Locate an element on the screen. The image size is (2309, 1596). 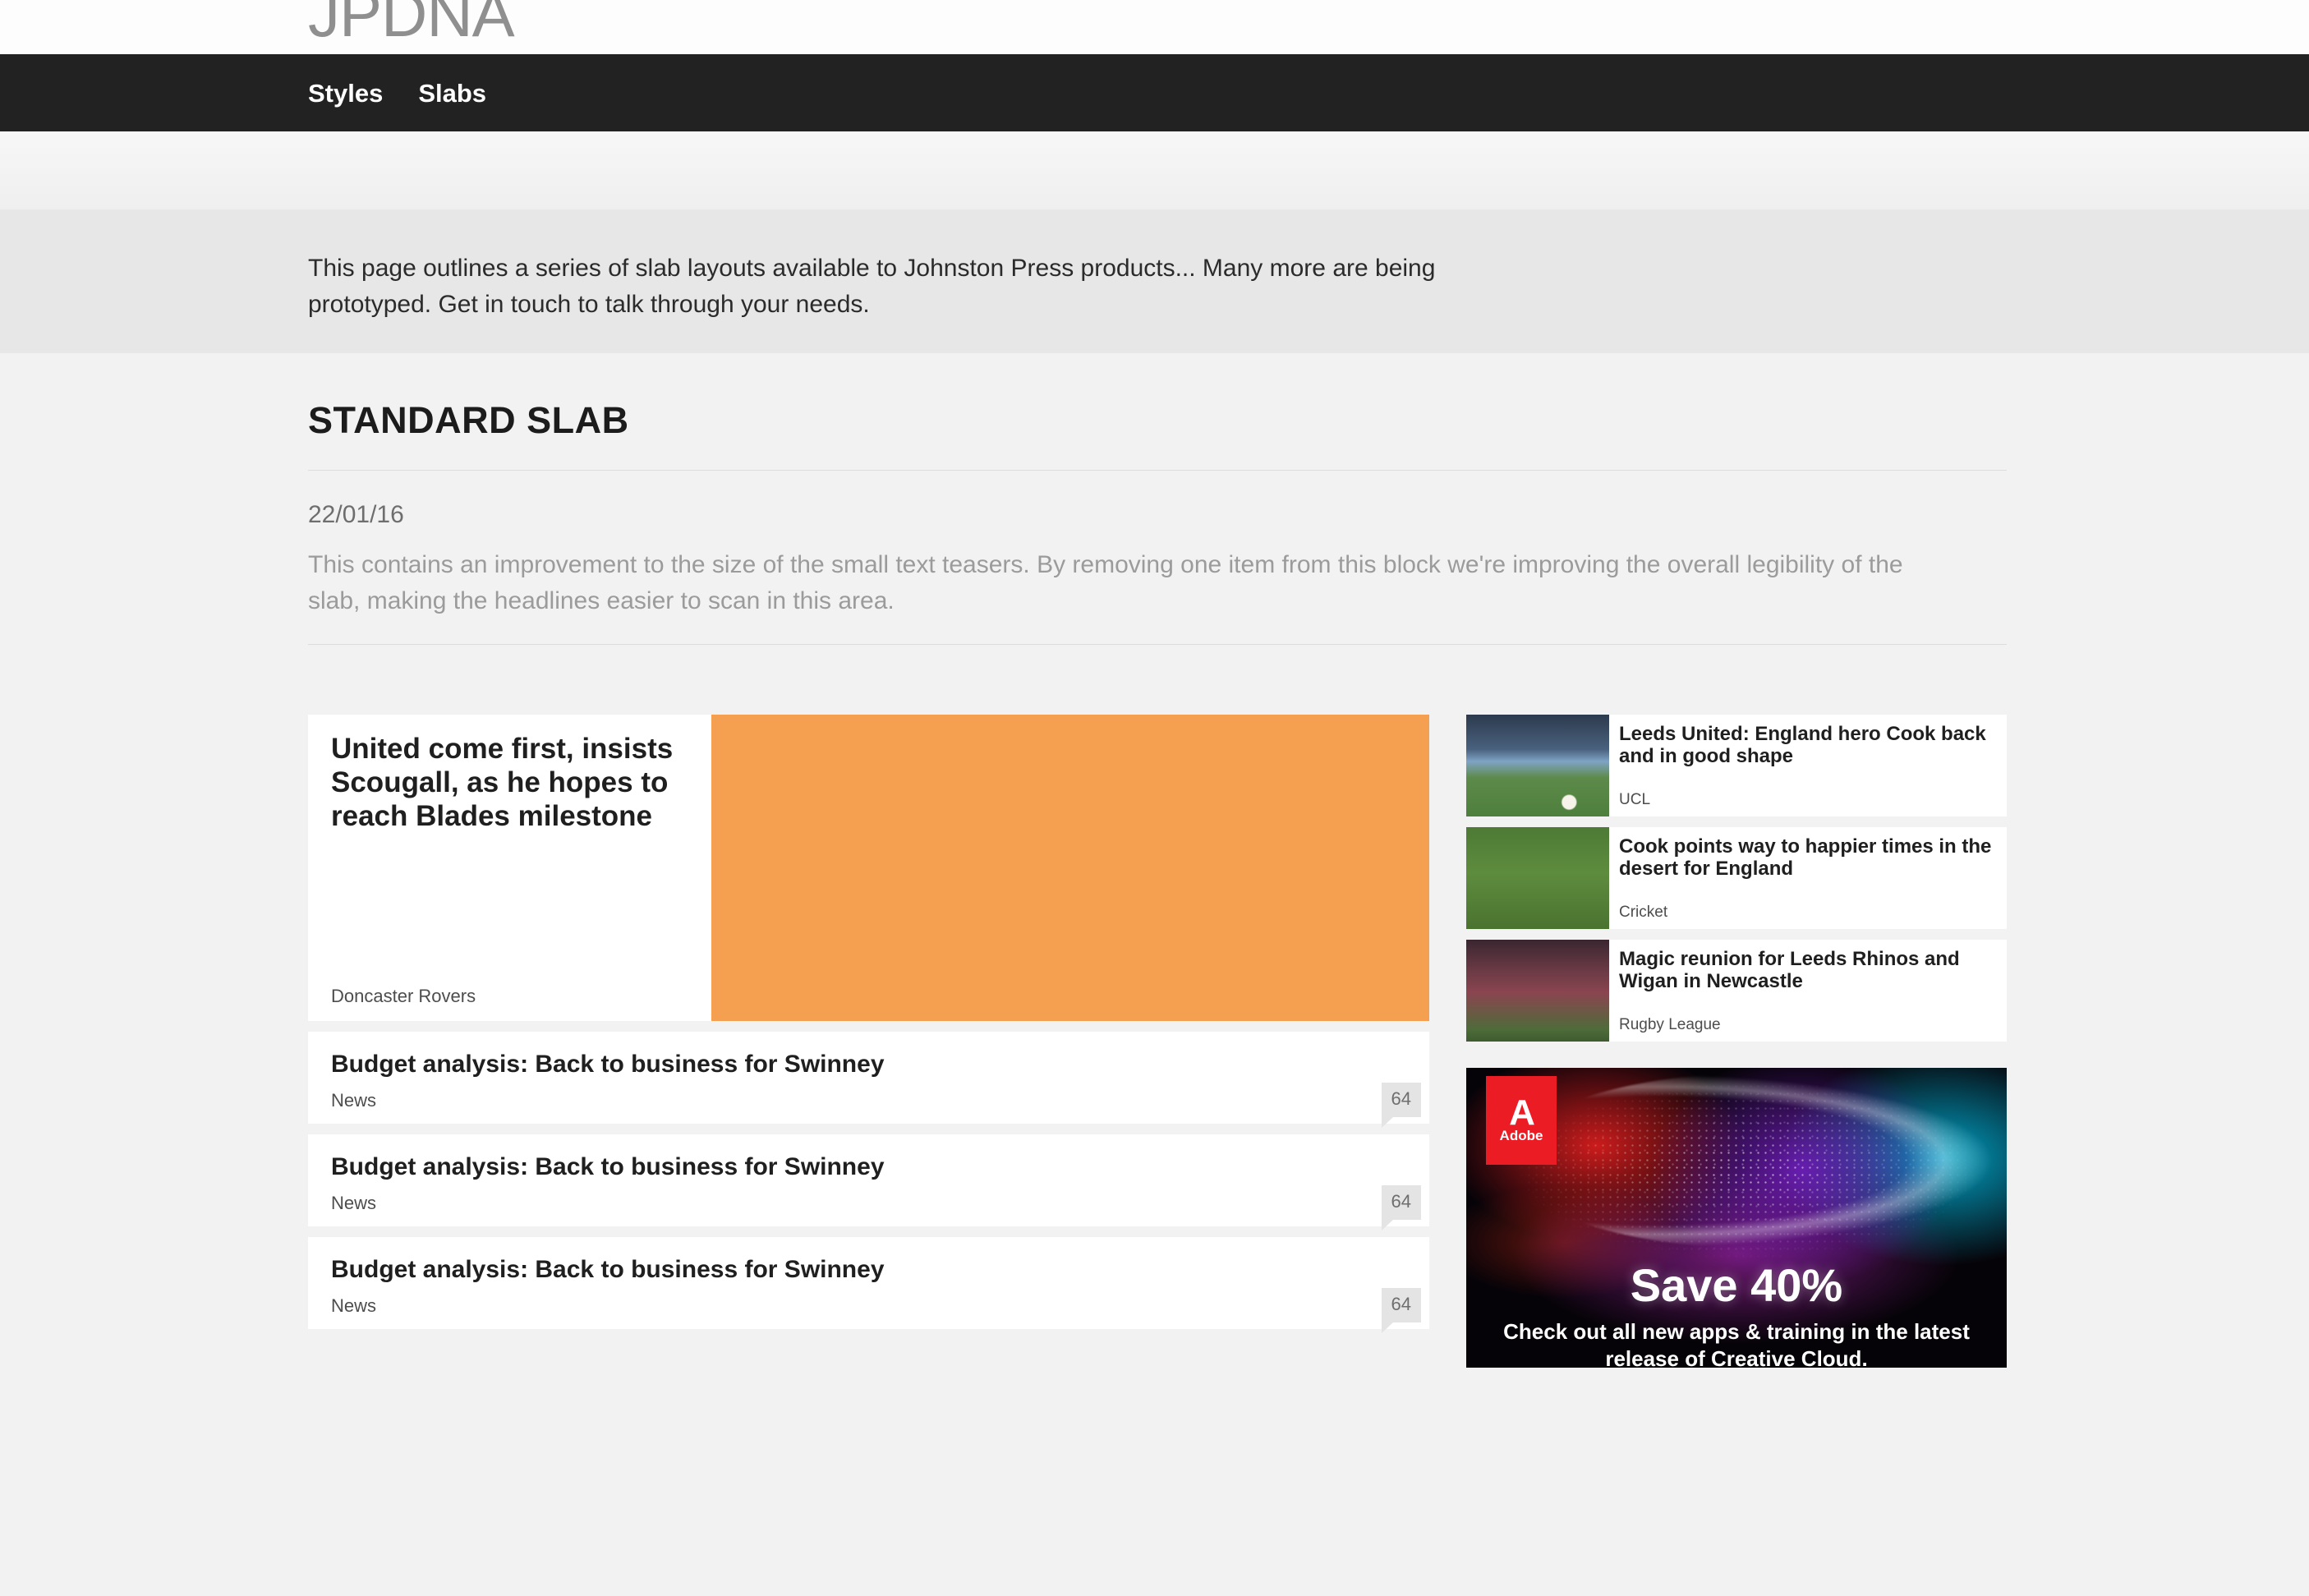
ad-headline: Save 40% is located at coordinates (1737, 1285).